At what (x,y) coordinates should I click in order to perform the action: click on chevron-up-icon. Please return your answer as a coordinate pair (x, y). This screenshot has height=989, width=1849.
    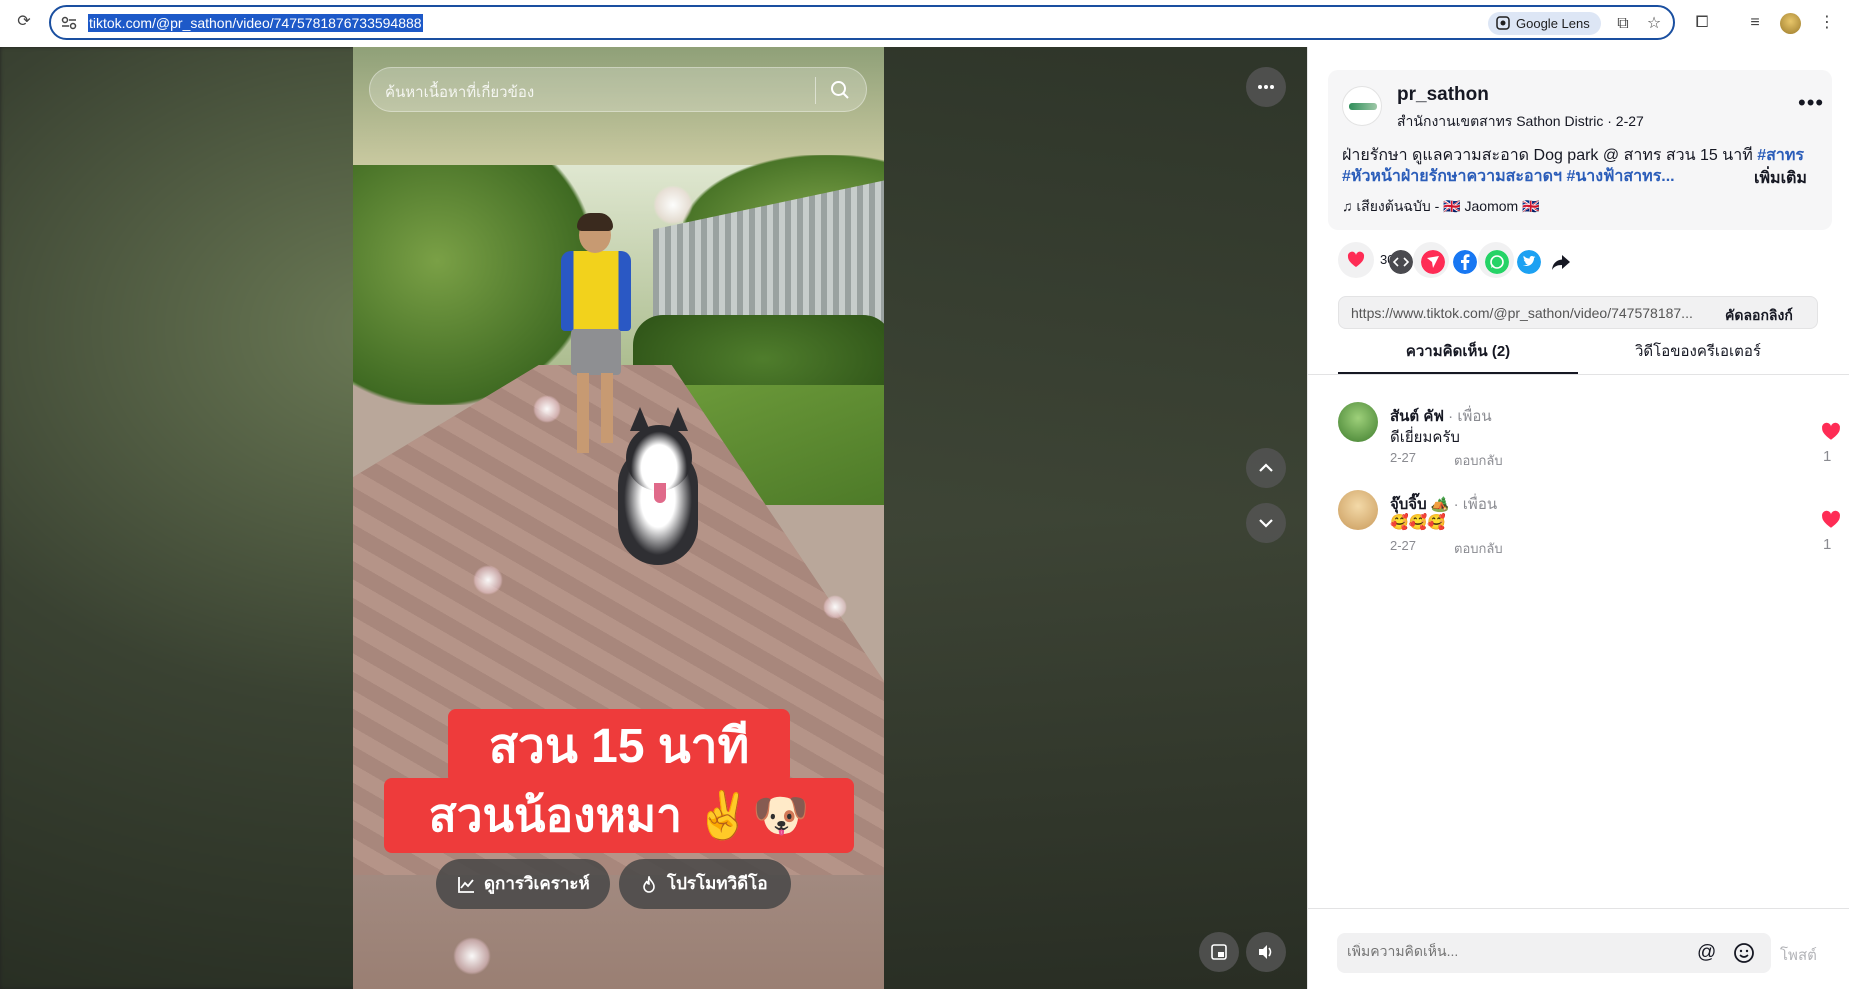
    Looking at the image, I should click on (1266, 467).